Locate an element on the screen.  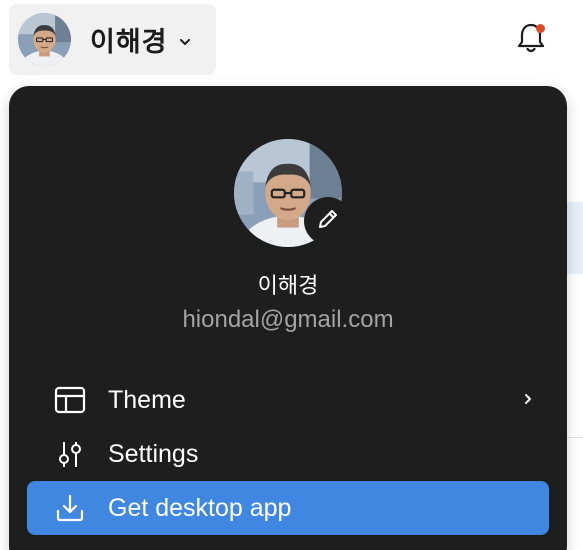
menu-item-label: Settings is located at coordinates (153, 453).